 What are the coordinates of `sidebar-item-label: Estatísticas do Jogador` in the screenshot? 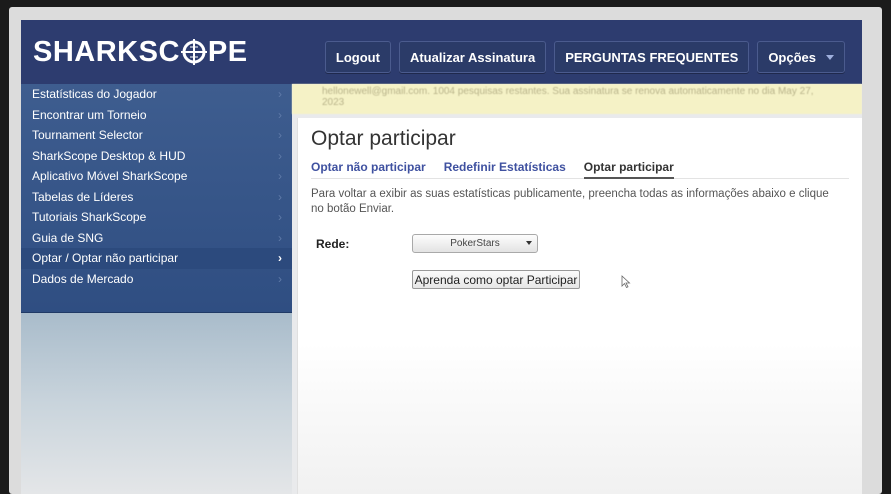 It's located at (94, 94).